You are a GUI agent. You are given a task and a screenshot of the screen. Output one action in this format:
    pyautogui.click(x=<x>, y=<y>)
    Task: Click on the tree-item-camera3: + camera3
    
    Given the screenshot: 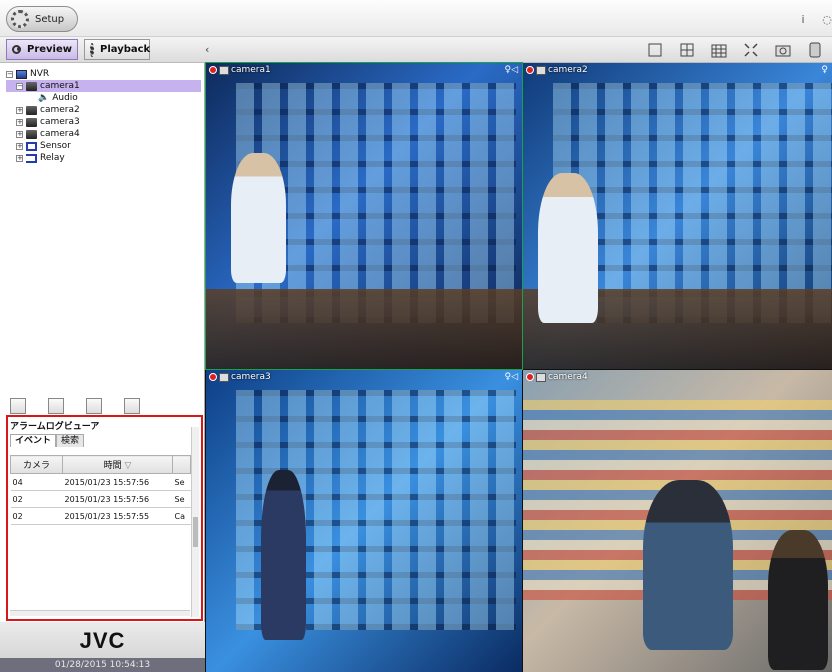 What is the action you would take?
    pyautogui.click(x=103, y=122)
    